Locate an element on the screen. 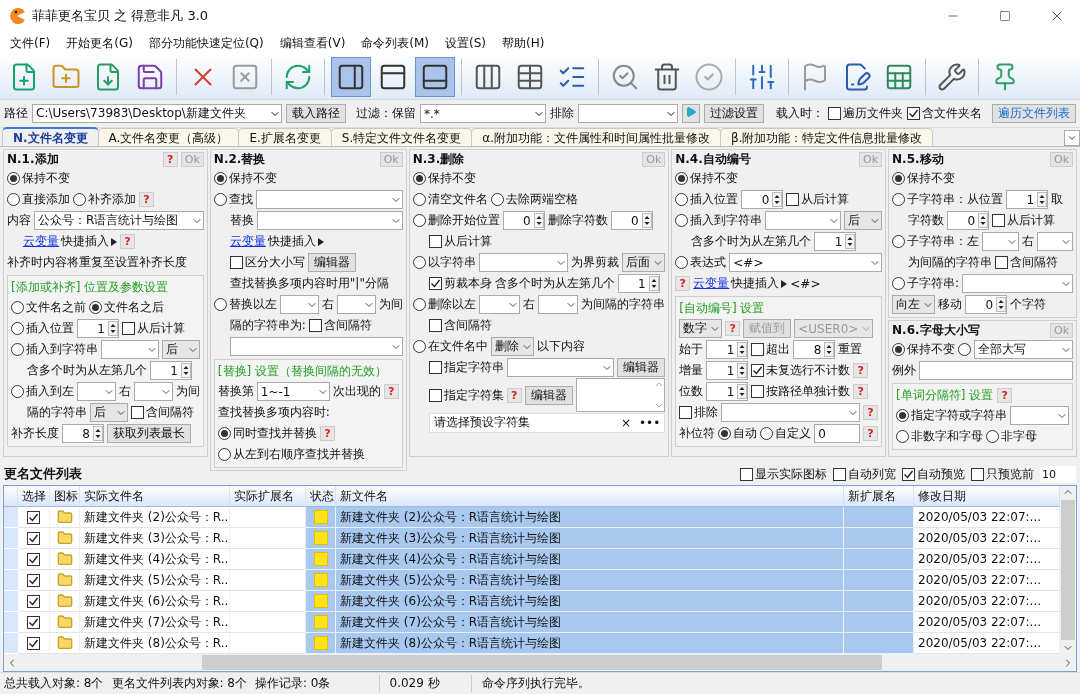 This screenshot has width=1080, height=694. push-button: 获取列表最长 is located at coordinates (149, 433).